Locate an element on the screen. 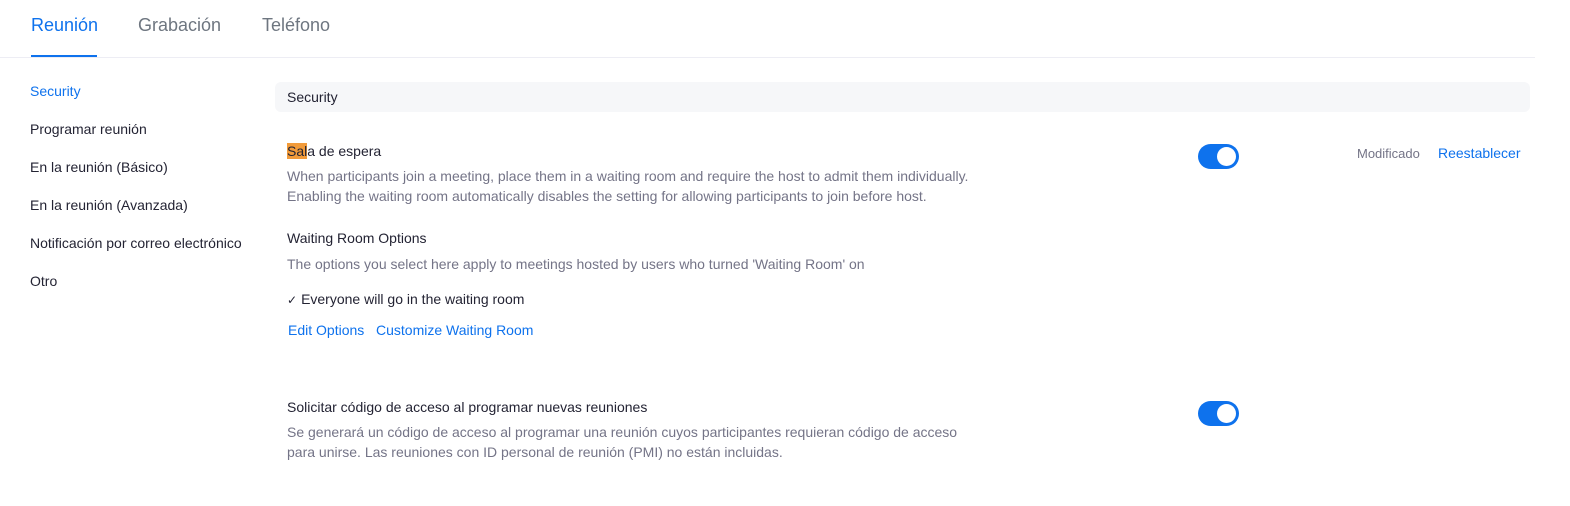 This screenshot has height=506, width=1570. edit-options-link: Edit Options is located at coordinates (326, 330).